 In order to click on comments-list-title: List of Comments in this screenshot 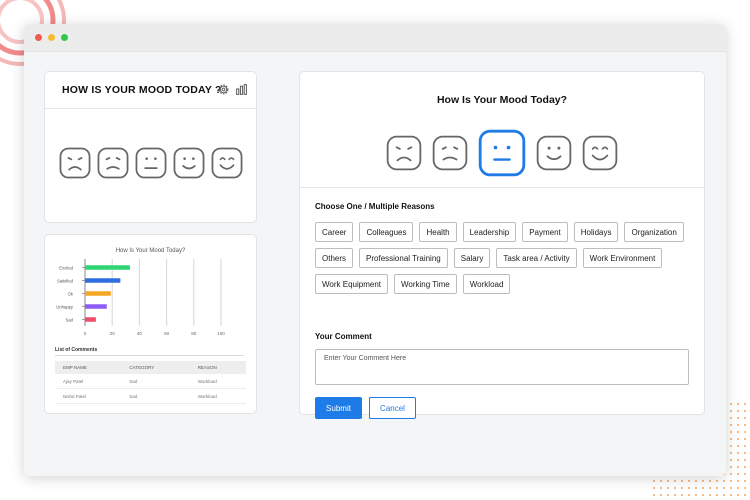, I will do `click(76, 350)`.